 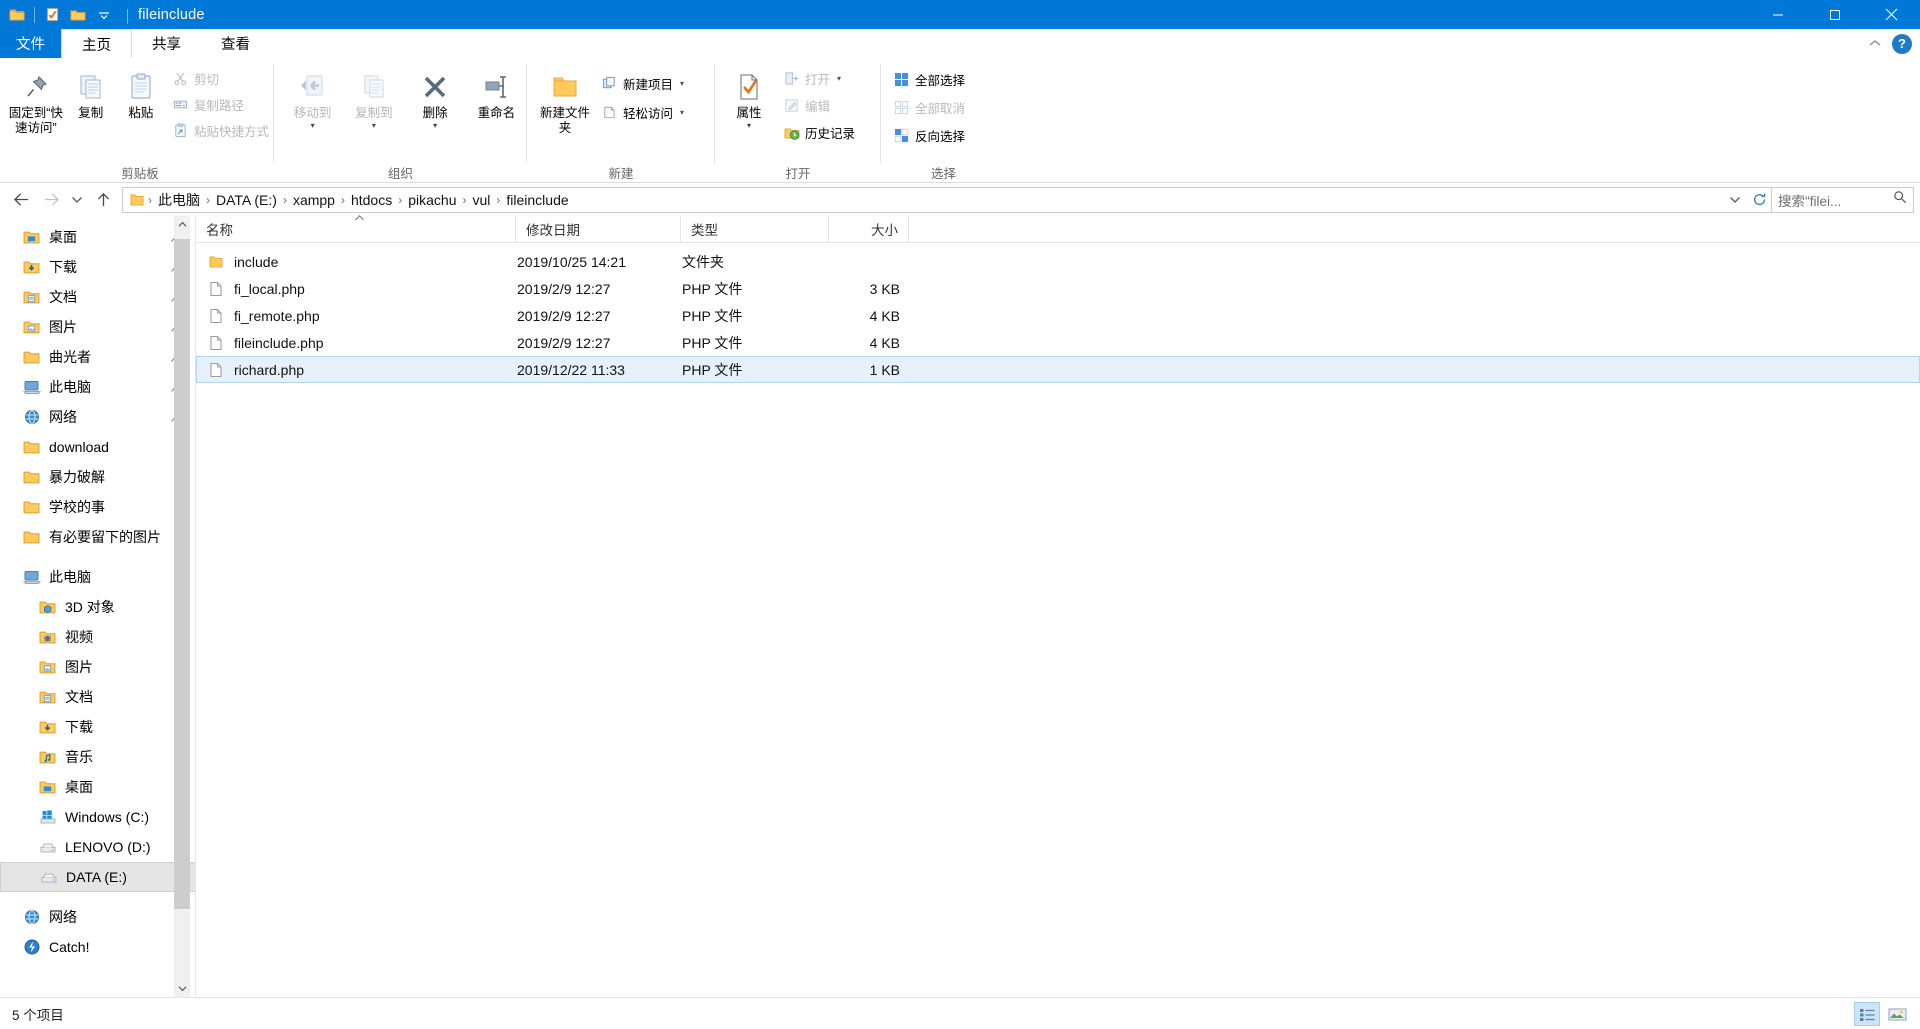 What do you see at coordinates (79, 787) in the screenshot?
I see `nav-label: 桌面` at bounding box center [79, 787].